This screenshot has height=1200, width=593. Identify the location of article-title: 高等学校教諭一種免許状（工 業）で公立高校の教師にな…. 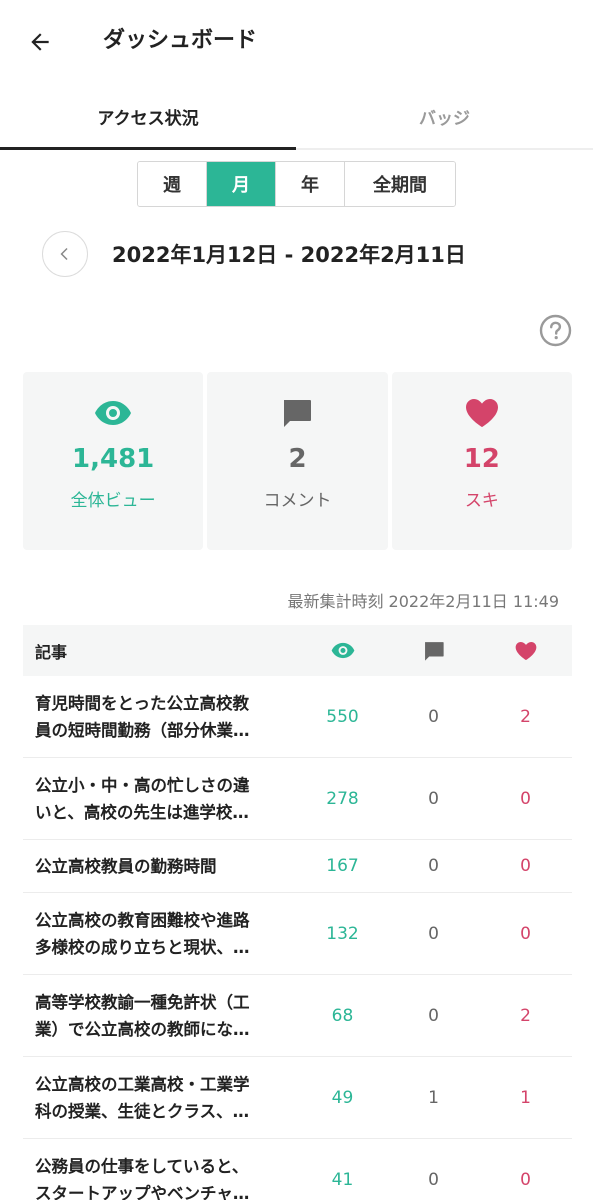
(142, 1015).